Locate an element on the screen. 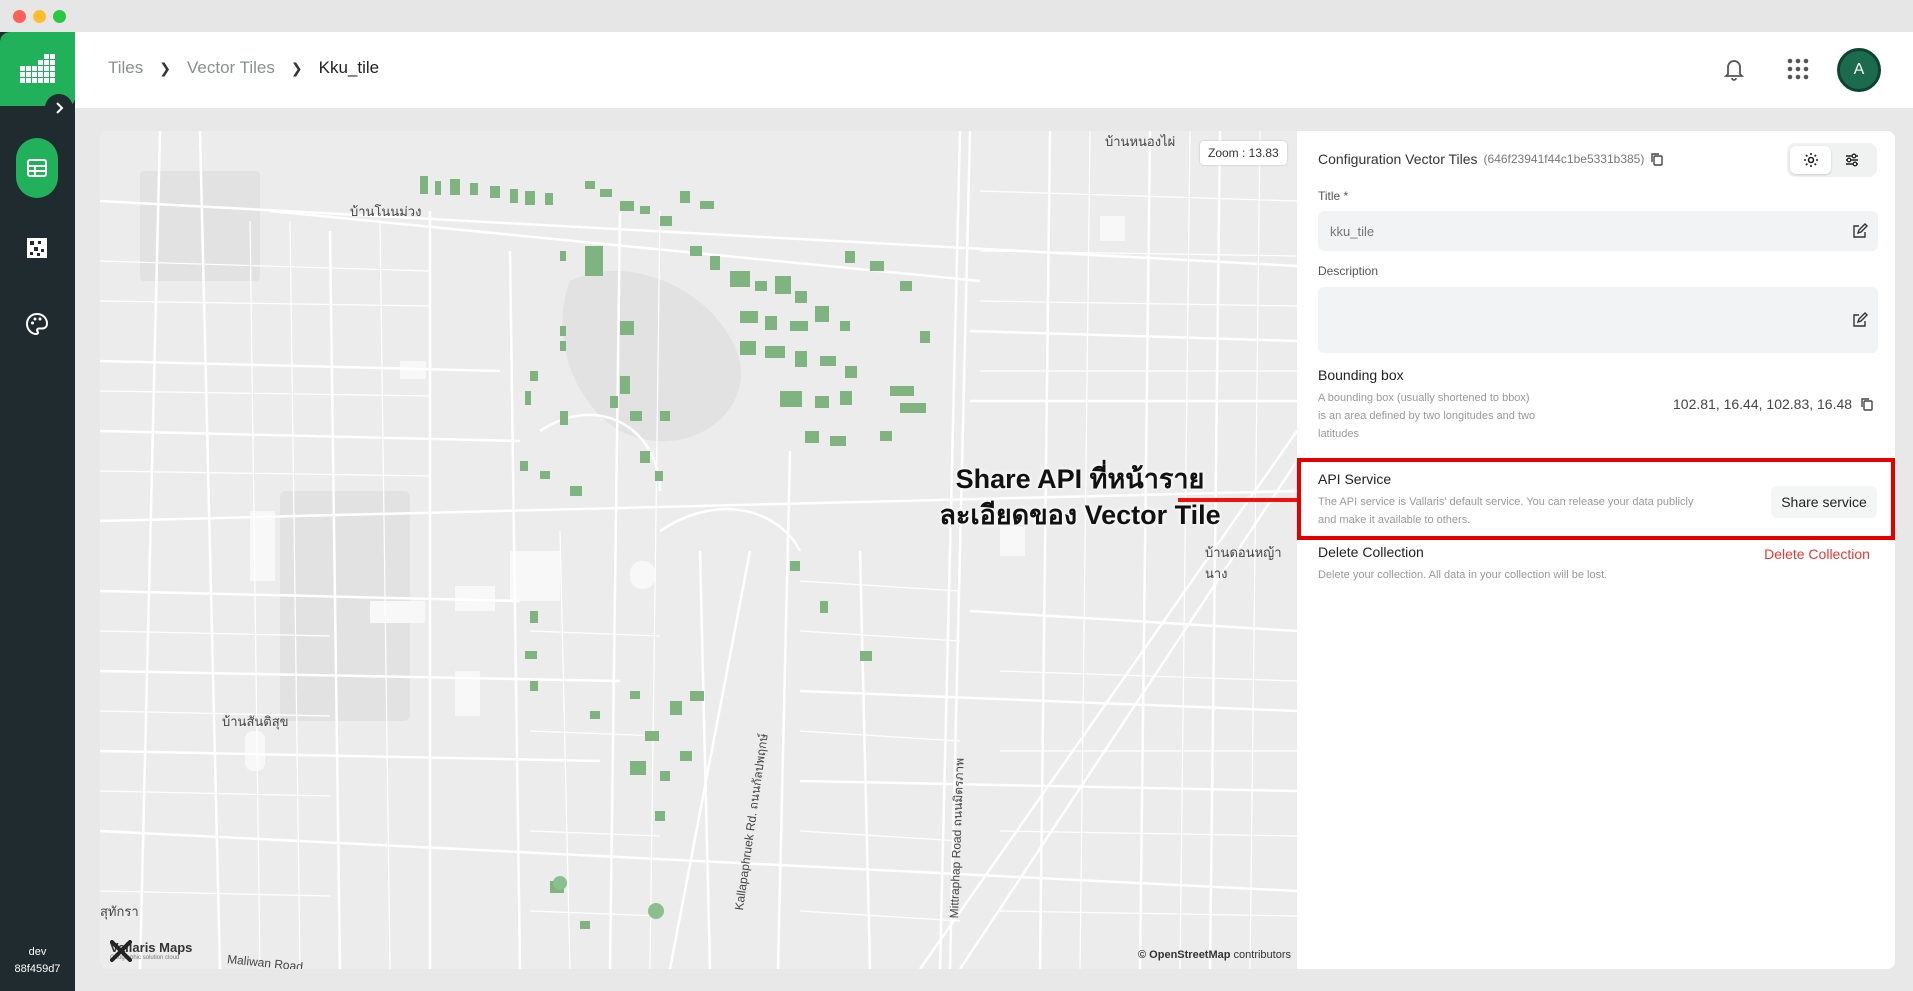  bbox-title: Bounding box is located at coordinates (1361, 375).